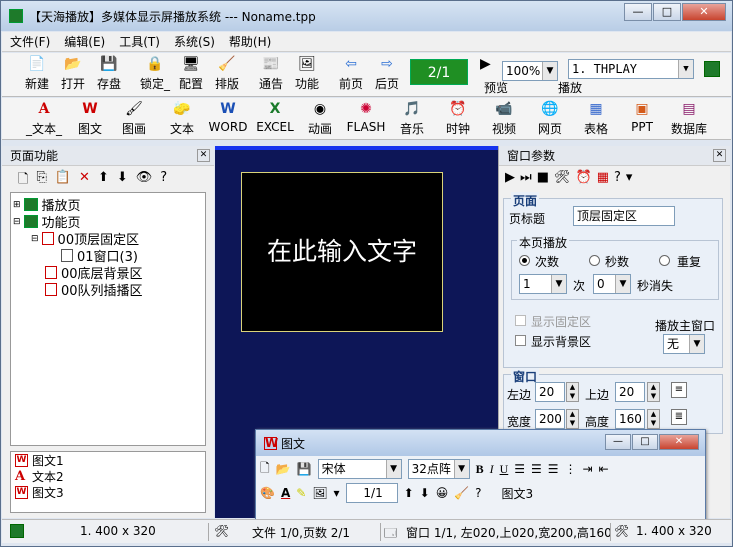 This screenshot has height=547, width=733. I want to click on align-left-icon: ☰, so click(519, 469).